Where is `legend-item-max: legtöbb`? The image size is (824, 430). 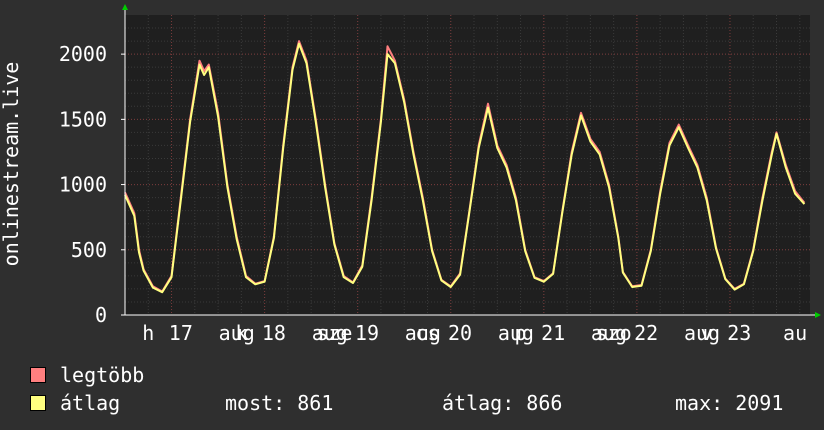 legend-item-max: legtöbb is located at coordinates (87, 375).